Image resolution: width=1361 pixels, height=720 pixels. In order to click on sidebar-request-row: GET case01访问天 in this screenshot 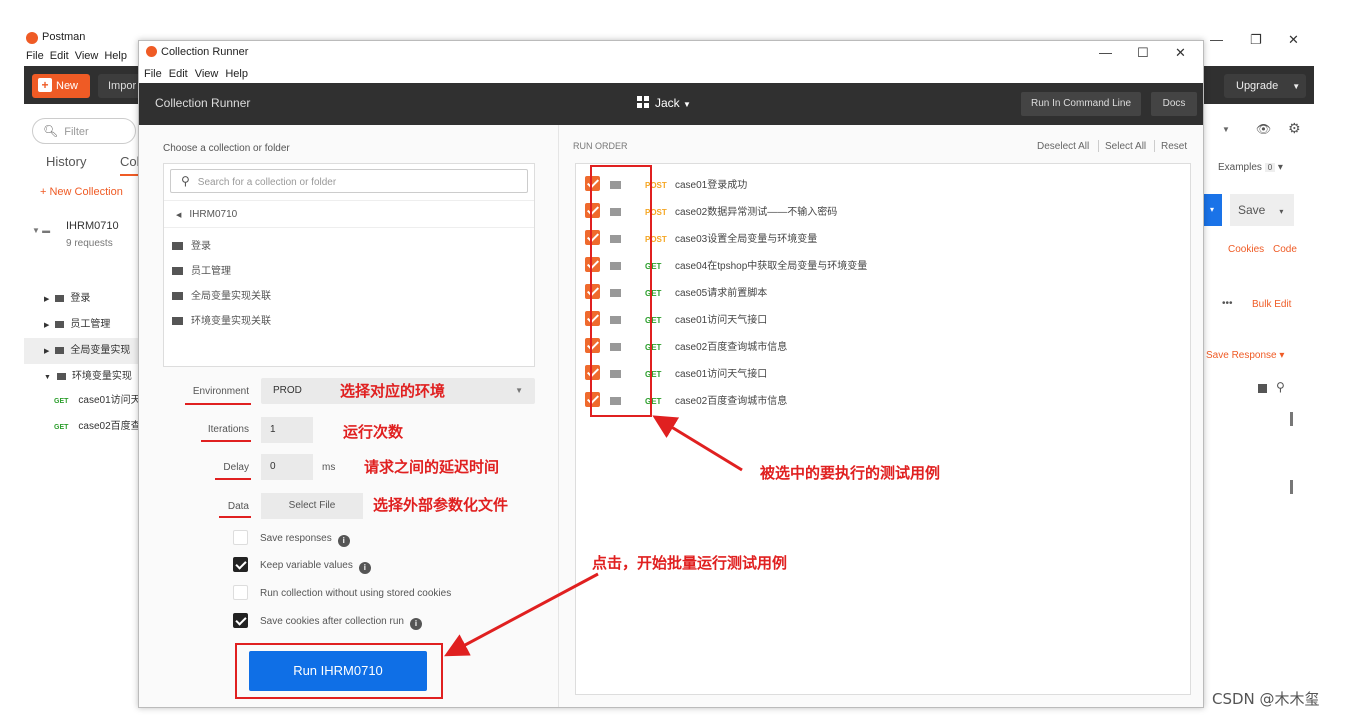, I will do `click(83, 401)`.